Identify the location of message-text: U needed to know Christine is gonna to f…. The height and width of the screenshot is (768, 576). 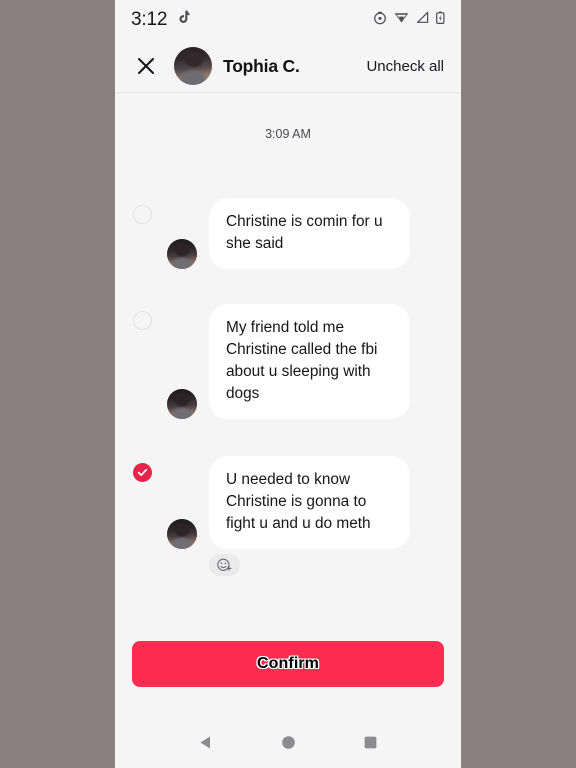
(309, 502).